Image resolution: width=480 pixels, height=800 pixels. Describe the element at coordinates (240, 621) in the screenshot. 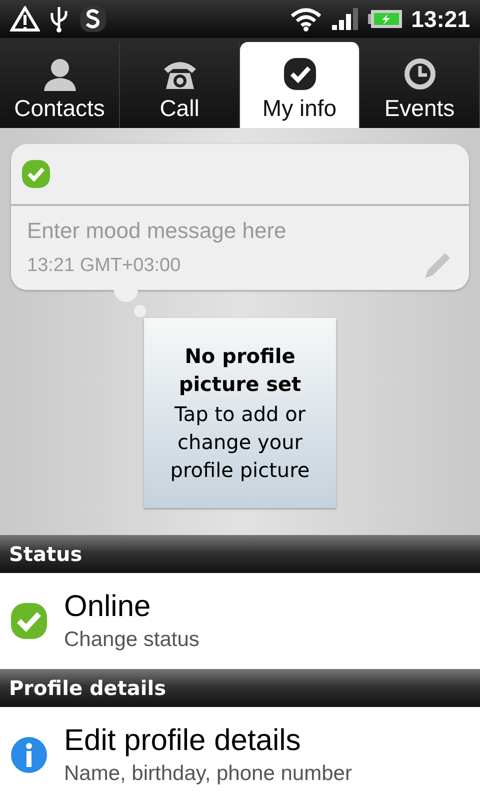

I see `list-item: Online Change status` at that location.